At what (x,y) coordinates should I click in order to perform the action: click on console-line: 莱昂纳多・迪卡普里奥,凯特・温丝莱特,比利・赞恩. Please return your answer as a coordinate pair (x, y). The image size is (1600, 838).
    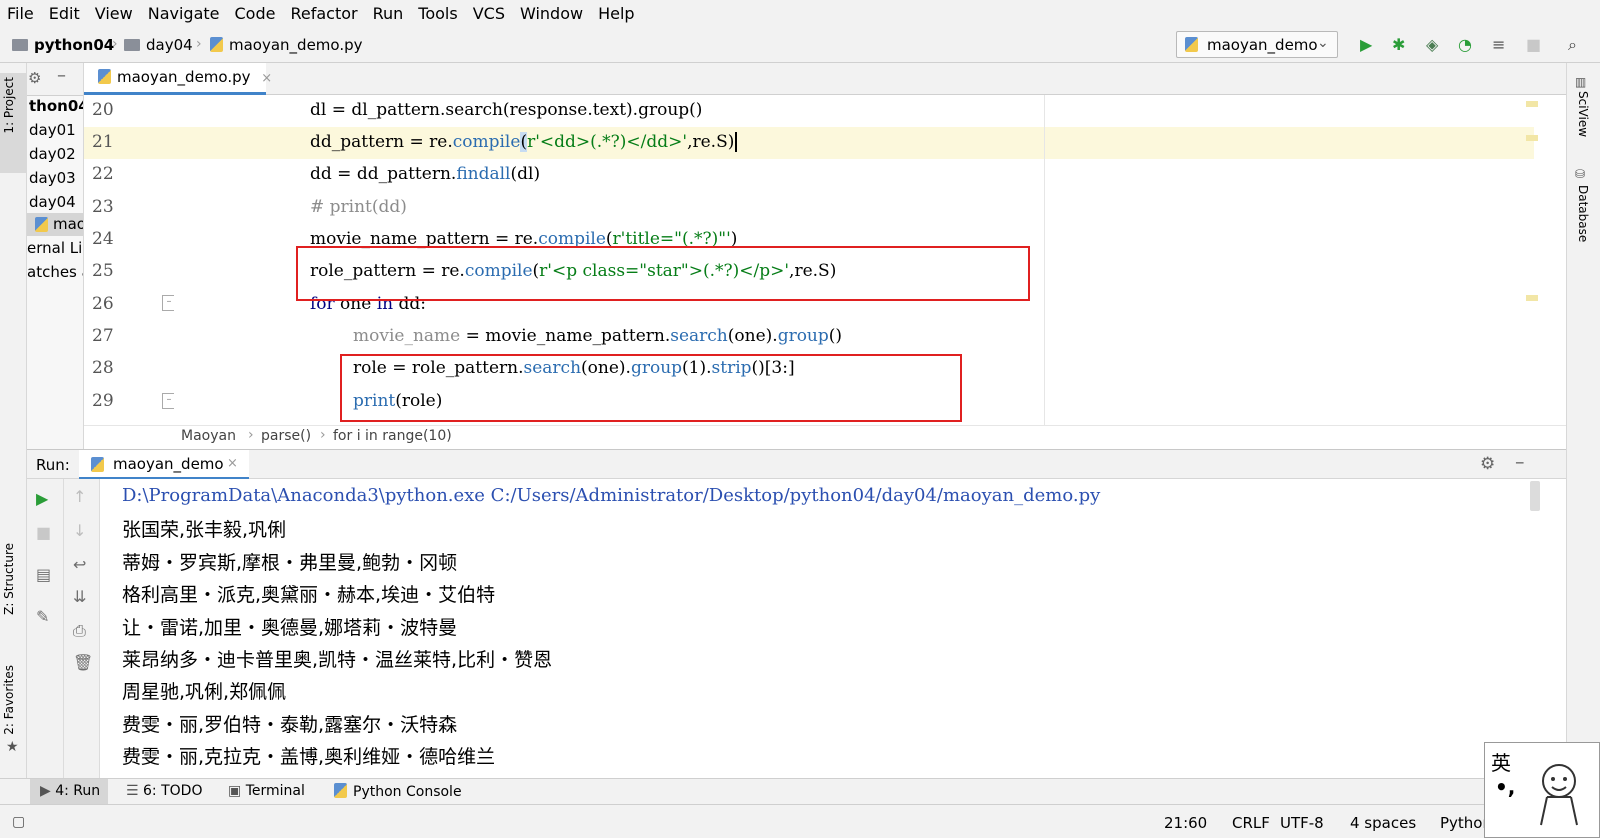
    Looking at the image, I should click on (337, 660).